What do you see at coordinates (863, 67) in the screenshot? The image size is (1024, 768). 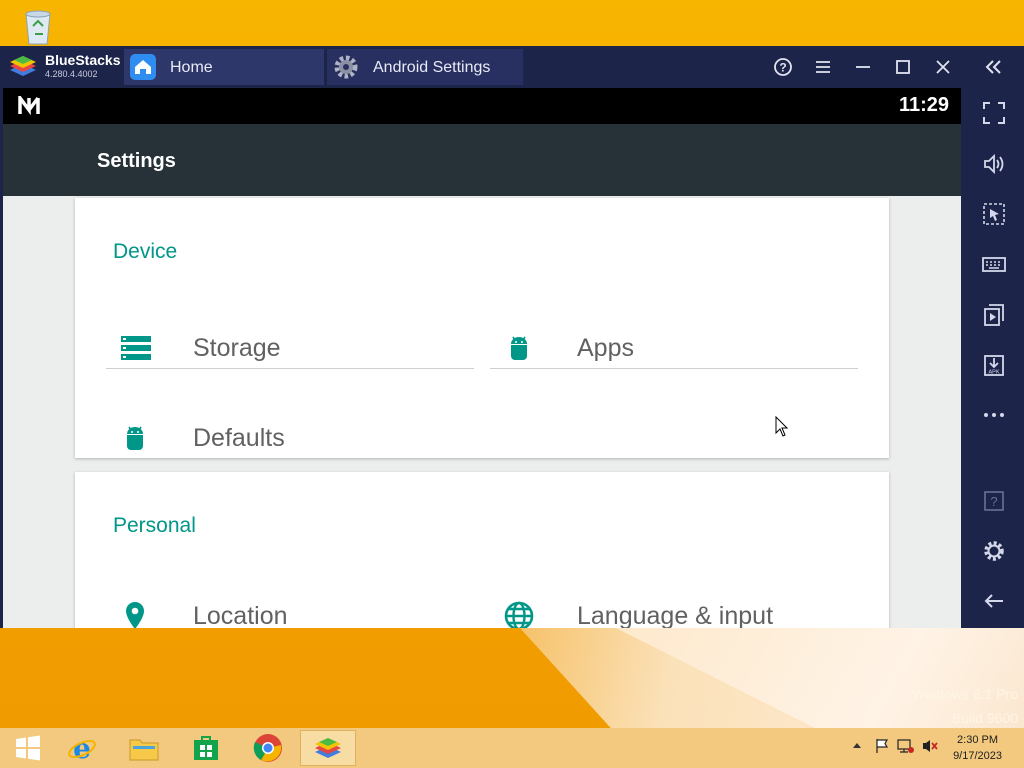 I see `minimize-icon` at bounding box center [863, 67].